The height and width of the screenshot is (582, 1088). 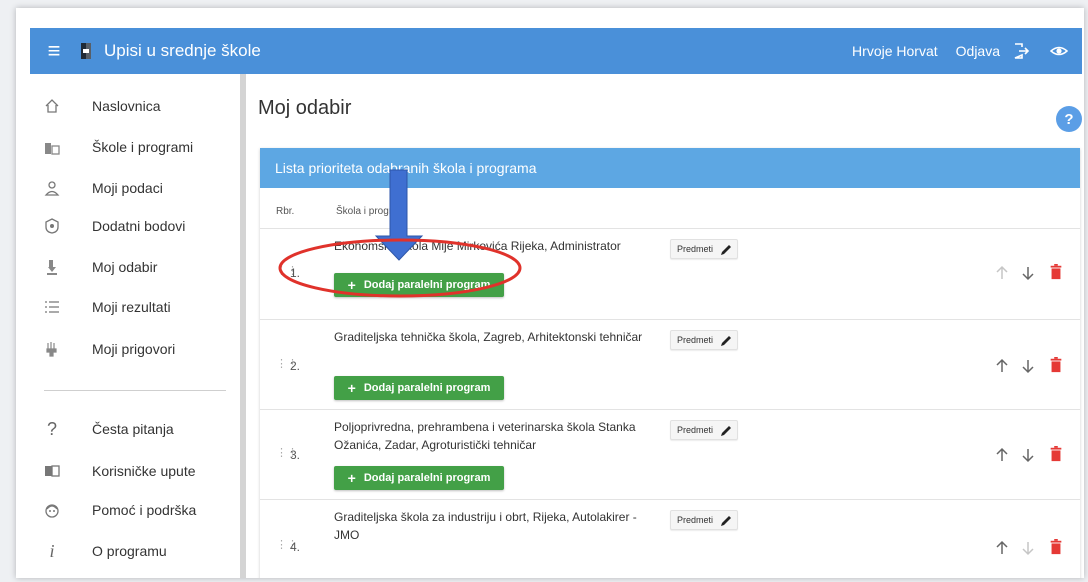 What do you see at coordinates (52, 147) in the screenshot?
I see `school-icon` at bounding box center [52, 147].